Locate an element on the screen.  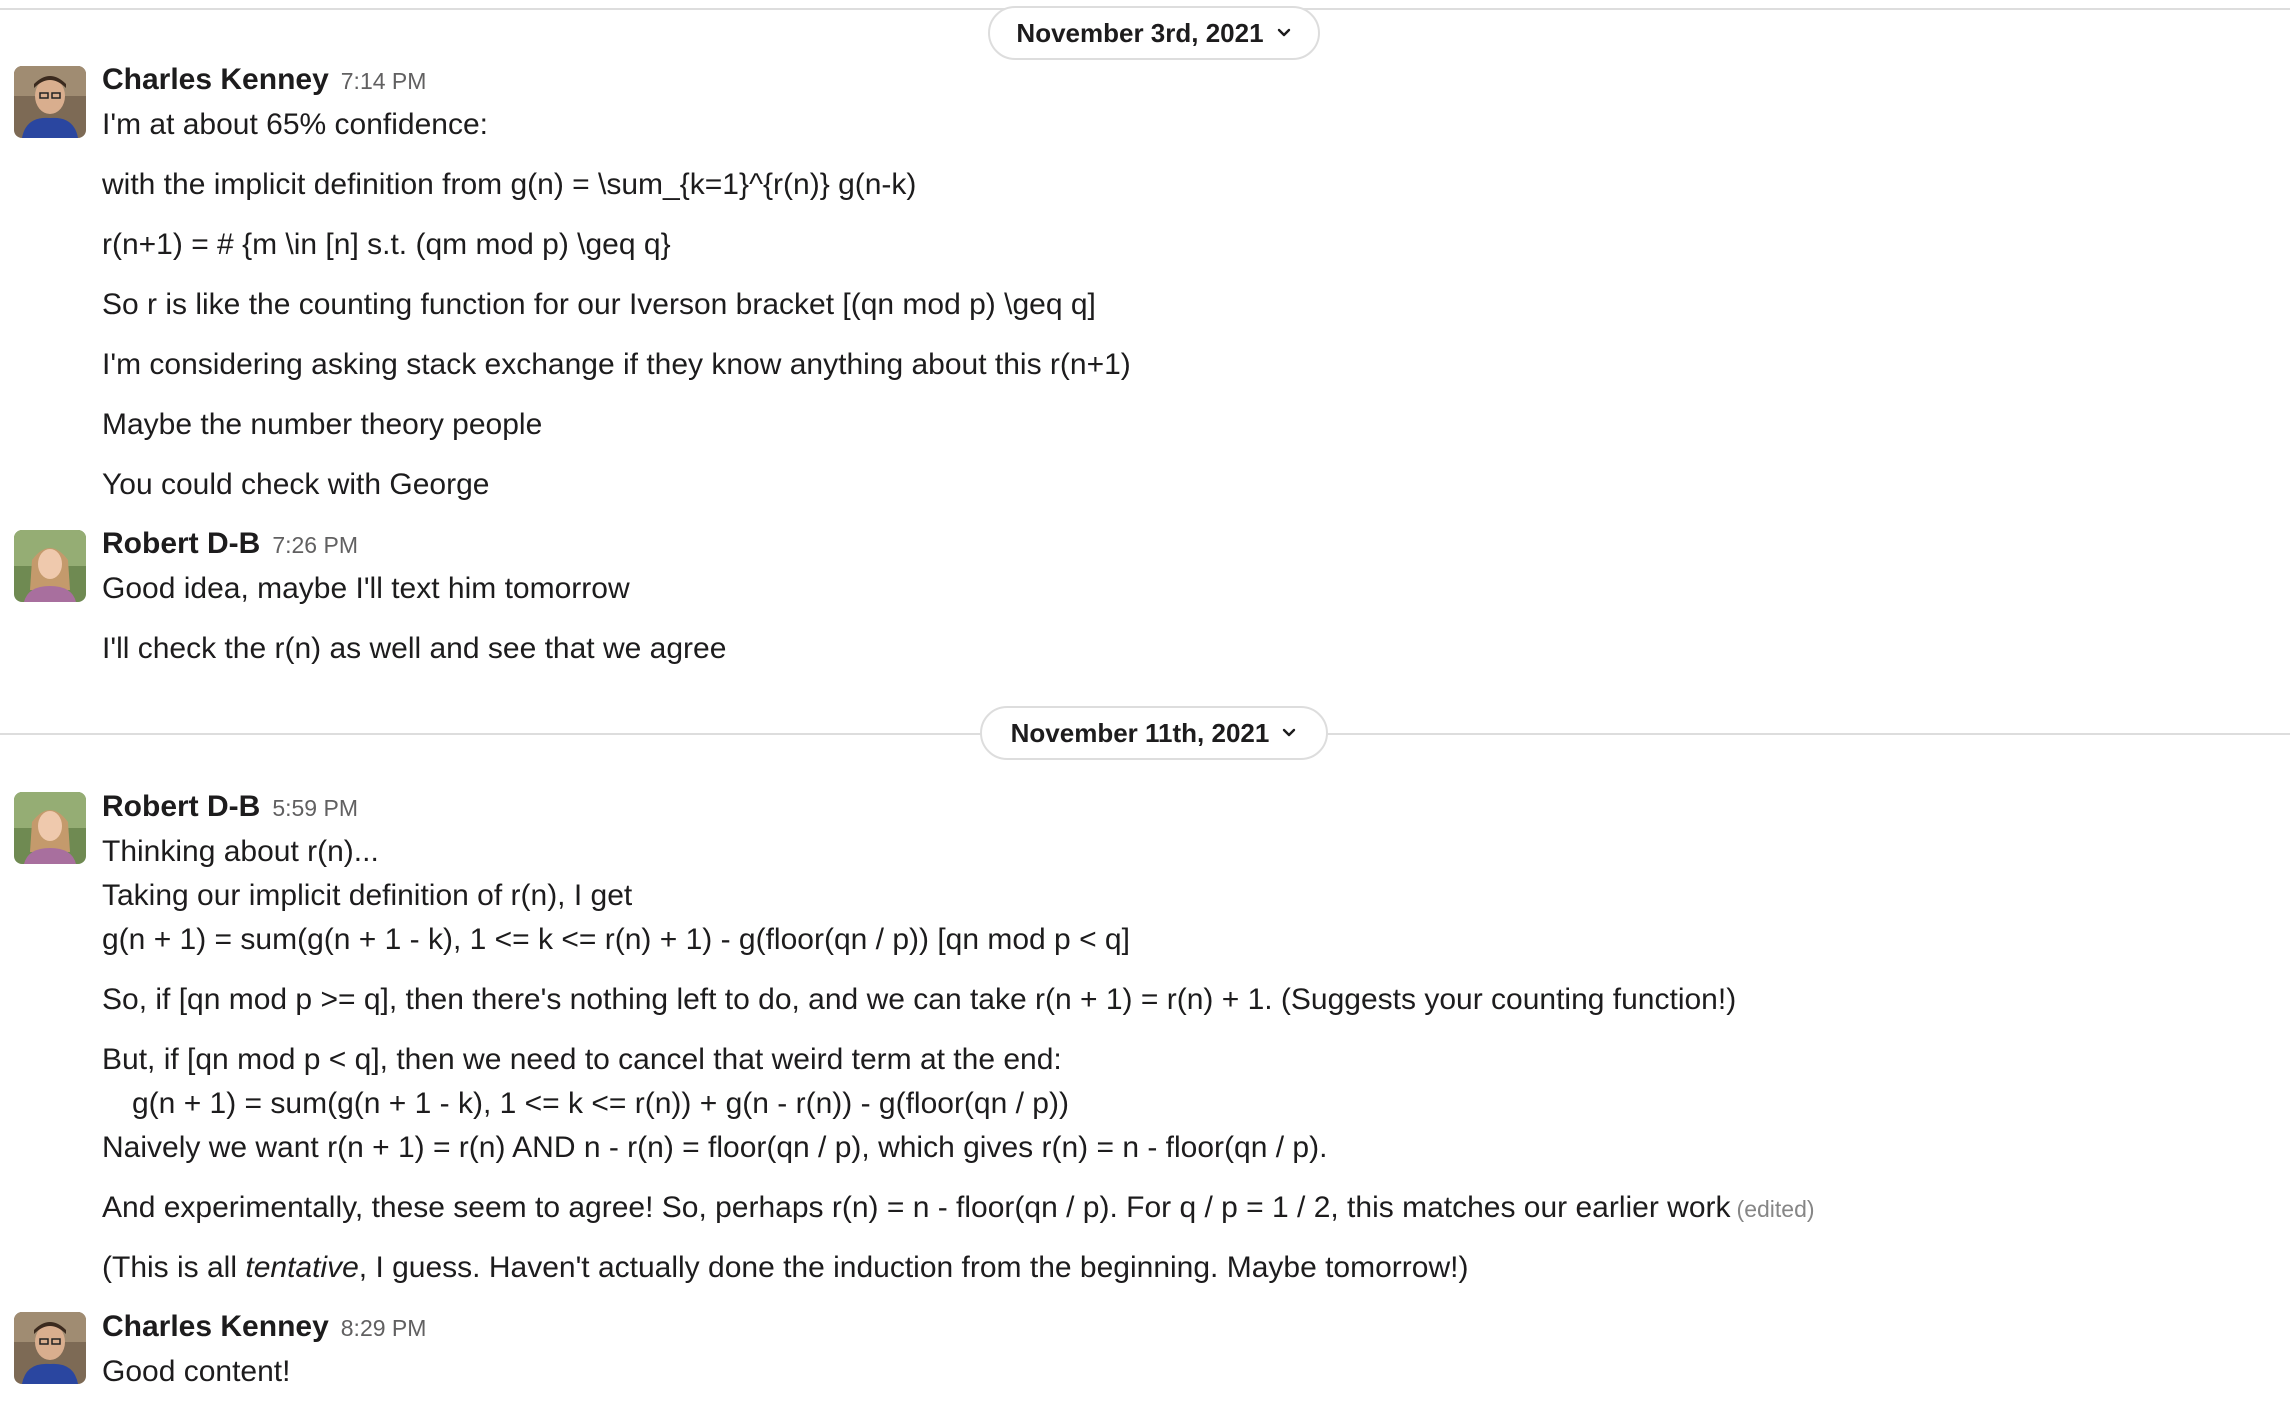
italic-text: tentative is located at coordinates (302, 1267).